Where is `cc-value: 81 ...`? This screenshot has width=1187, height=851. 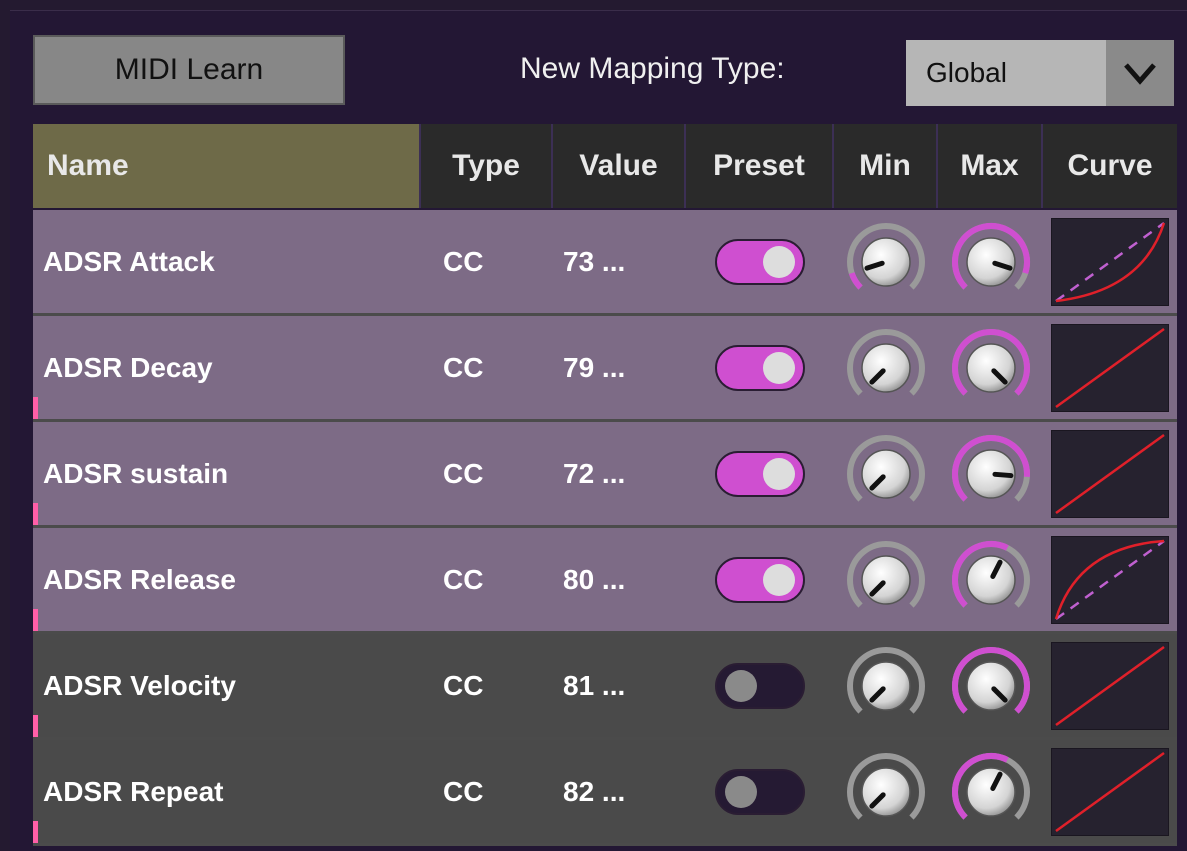 cc-value: 81 ... is located at coordinates (619, 685).